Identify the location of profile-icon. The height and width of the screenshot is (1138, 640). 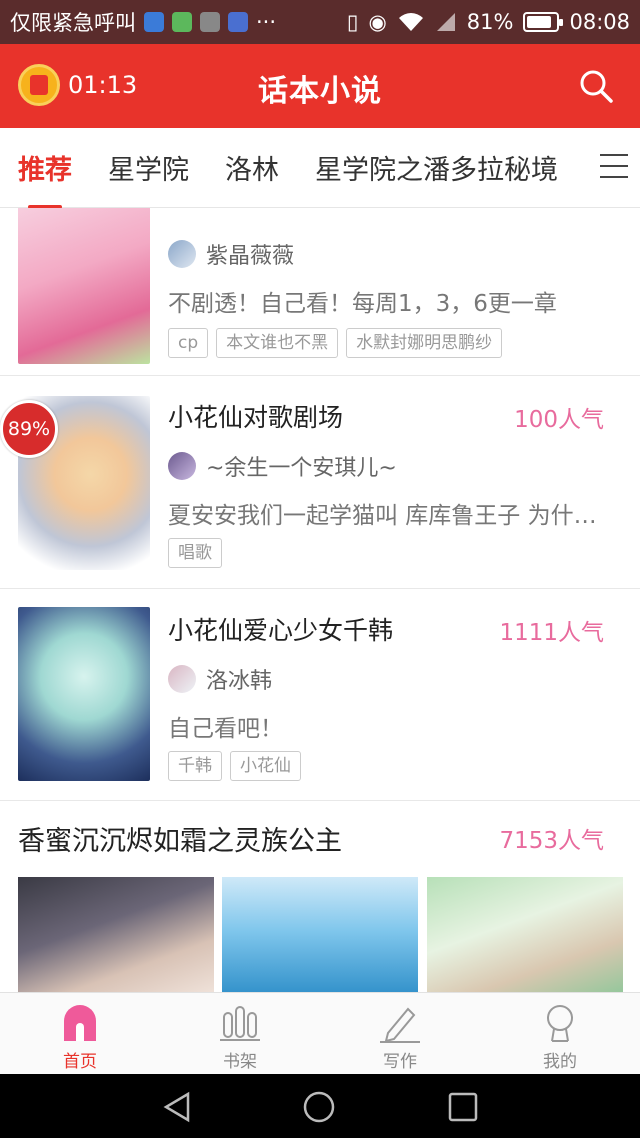
(560, 1023).